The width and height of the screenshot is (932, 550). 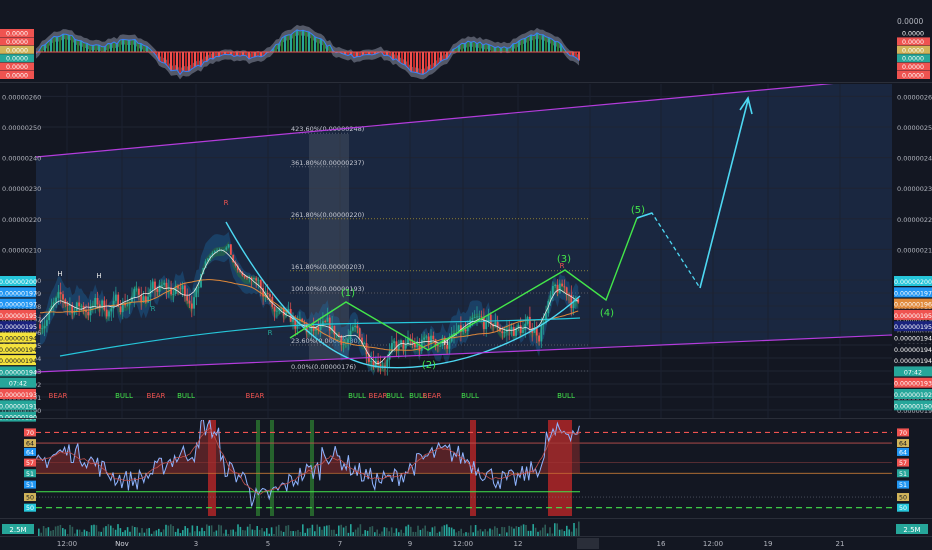 What do you see at coordinates (913, 42) in the screenshot?
I see `oscillator-label-right: 0.0000` at bounding box center [913, 42].